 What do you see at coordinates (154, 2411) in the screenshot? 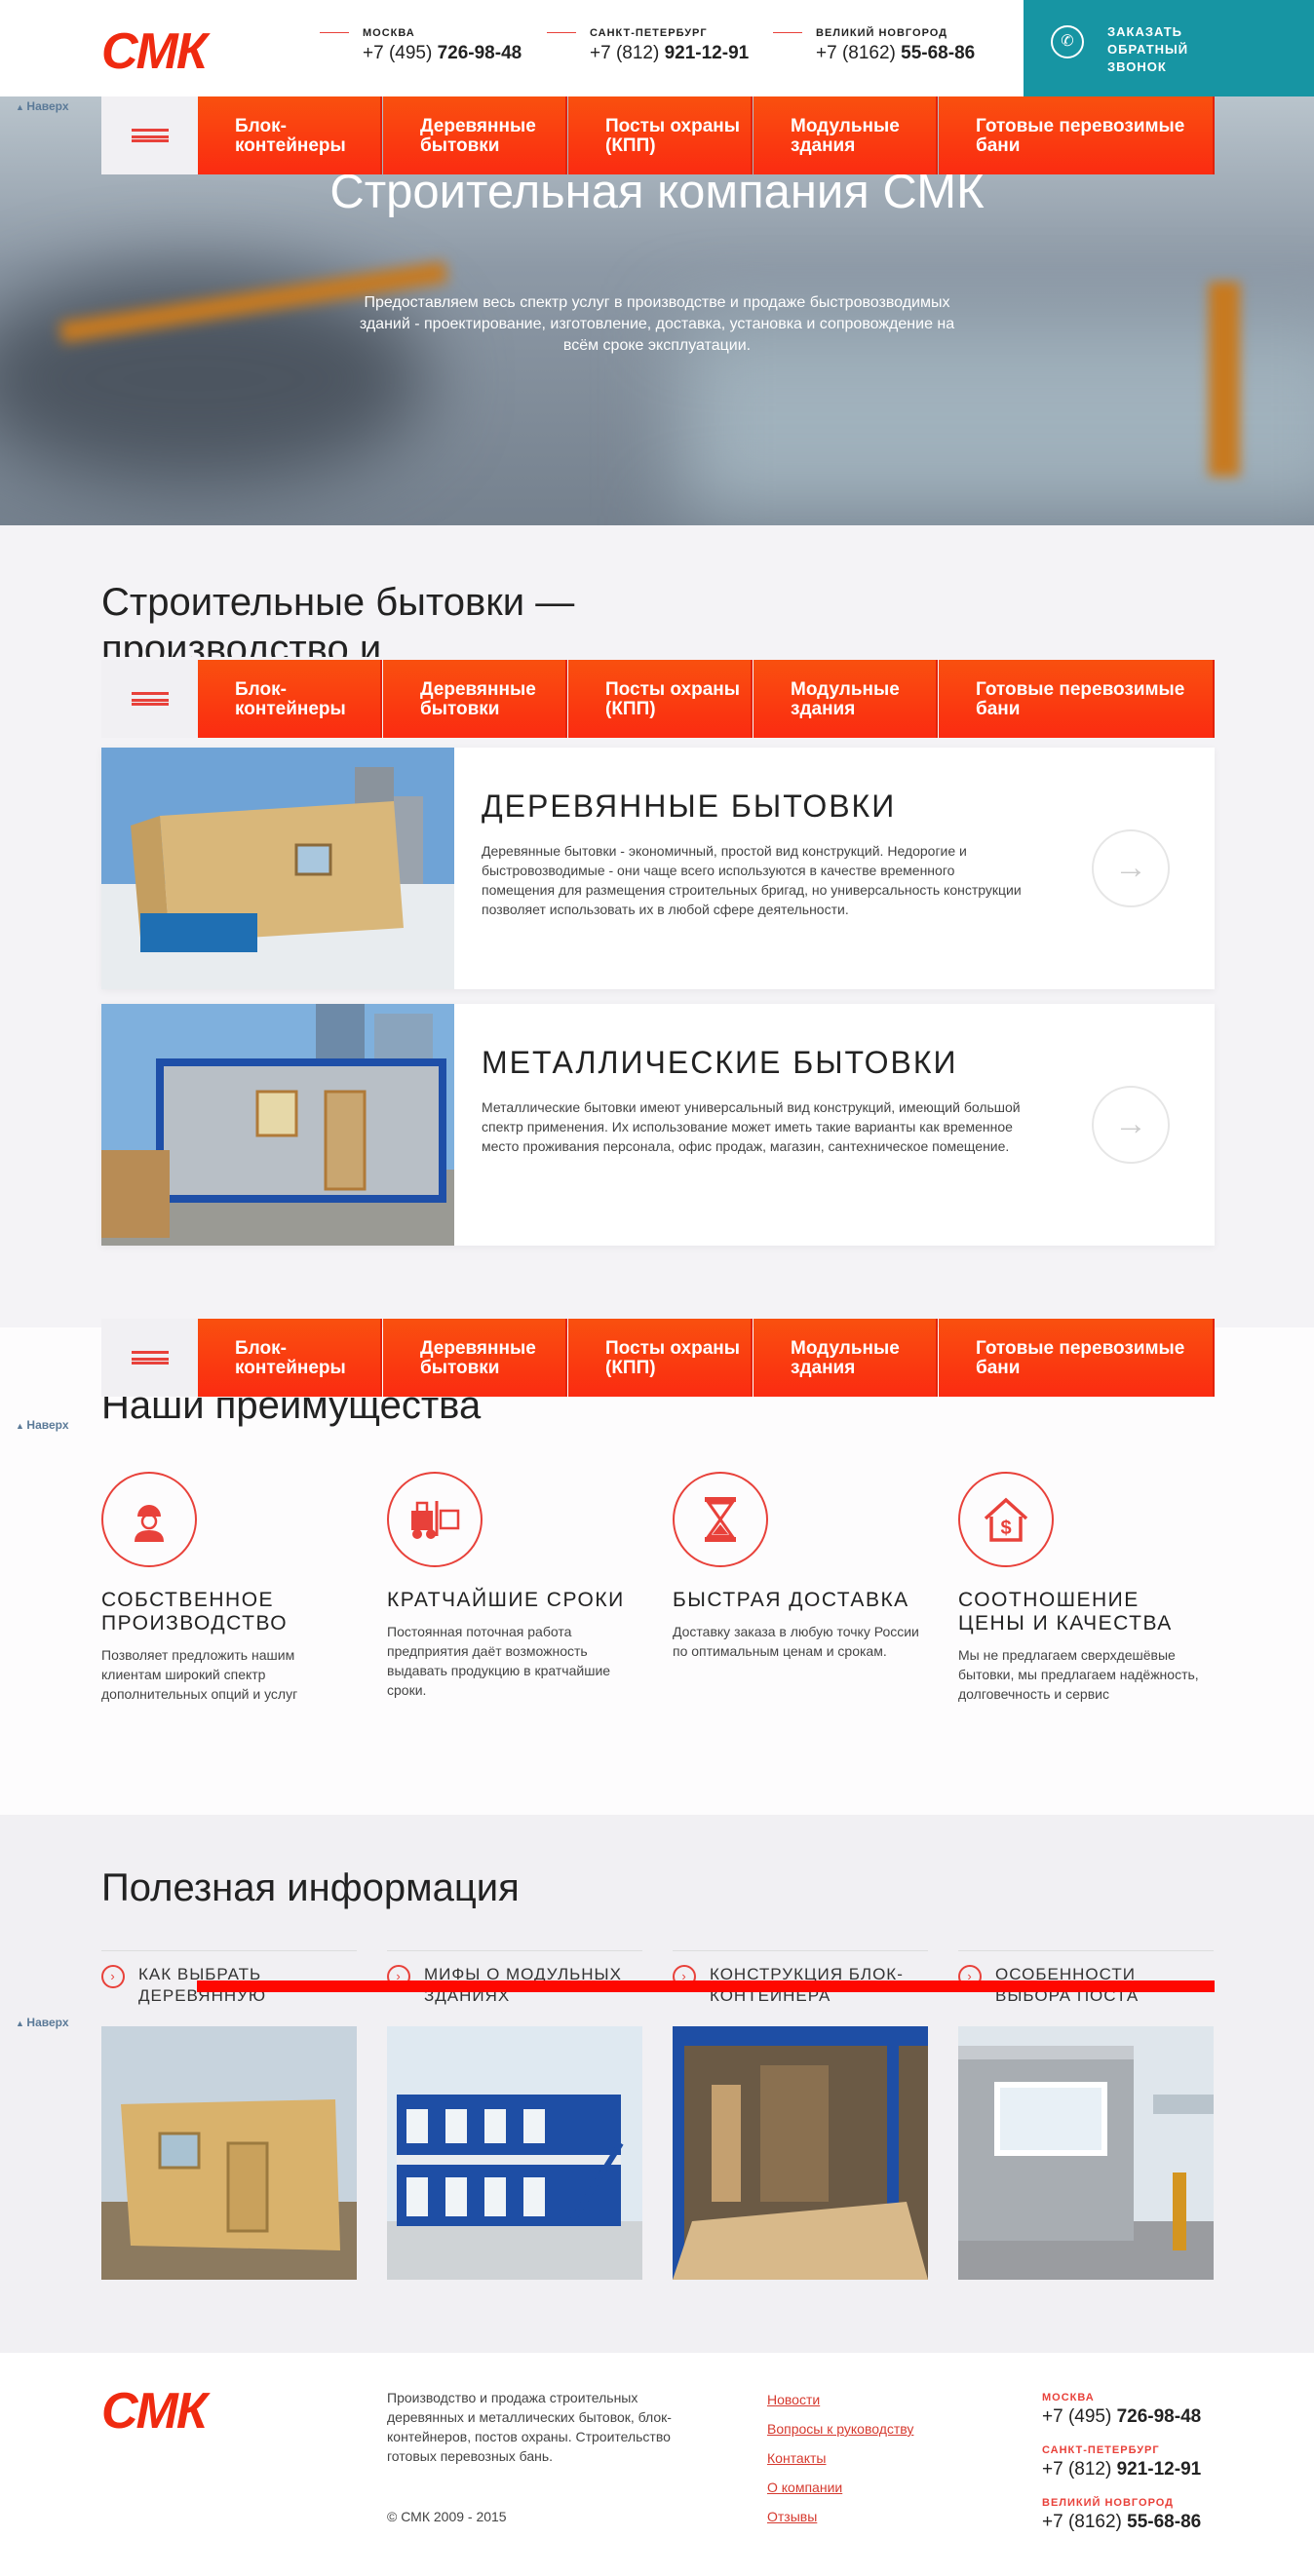
I see `footer-logo: СМК` at bounding box center [154, 2411].